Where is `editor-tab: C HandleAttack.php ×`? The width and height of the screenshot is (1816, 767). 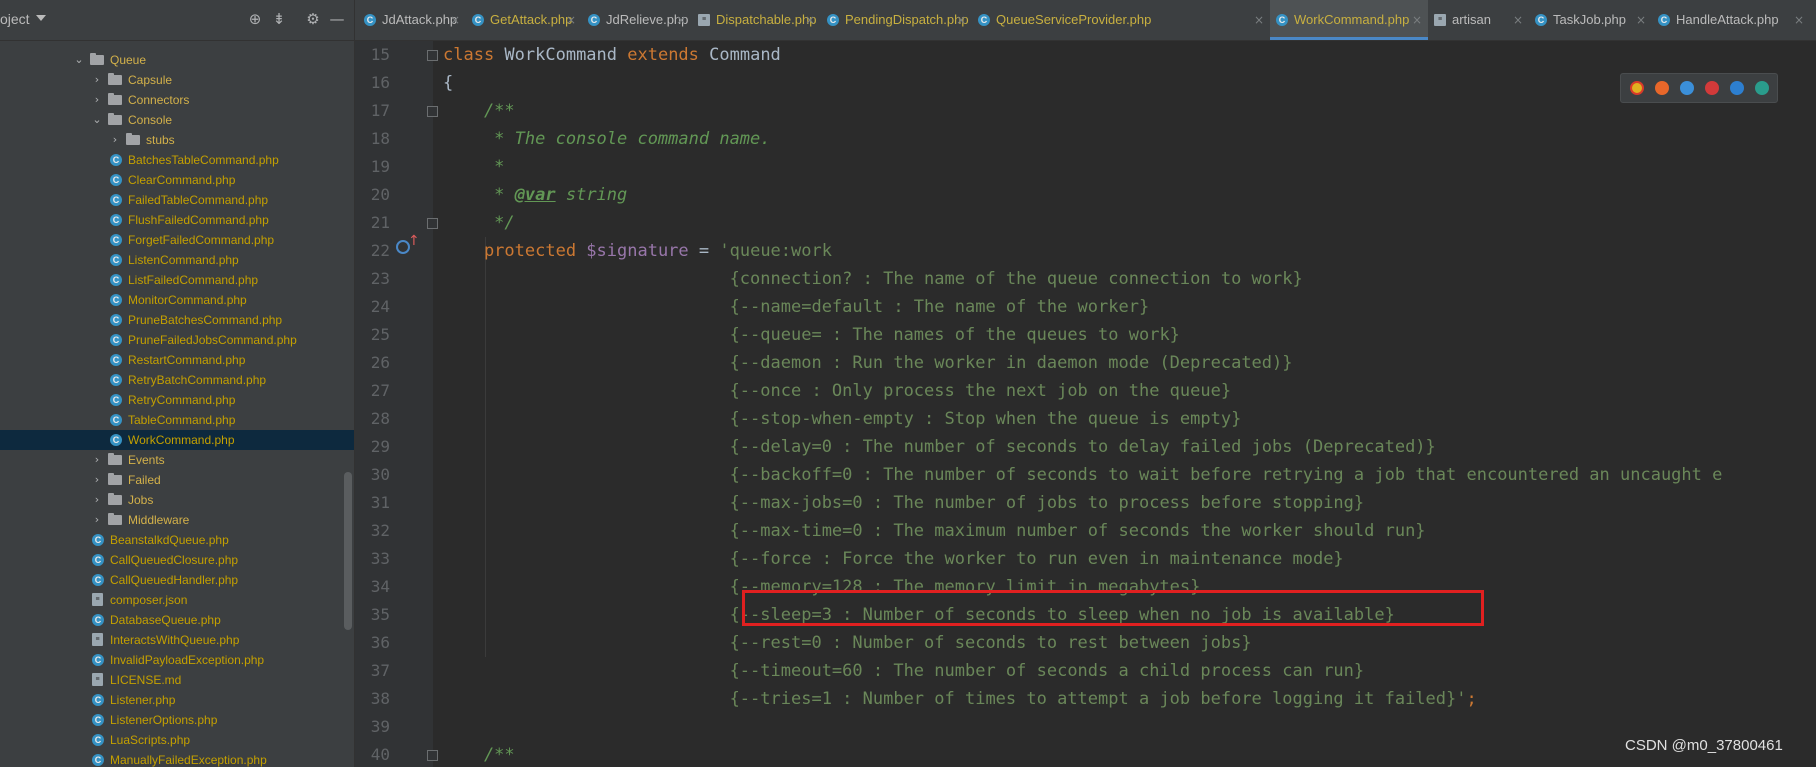
editor-tab: C HandleAttack.php × is located at coordinates (1731, 20).